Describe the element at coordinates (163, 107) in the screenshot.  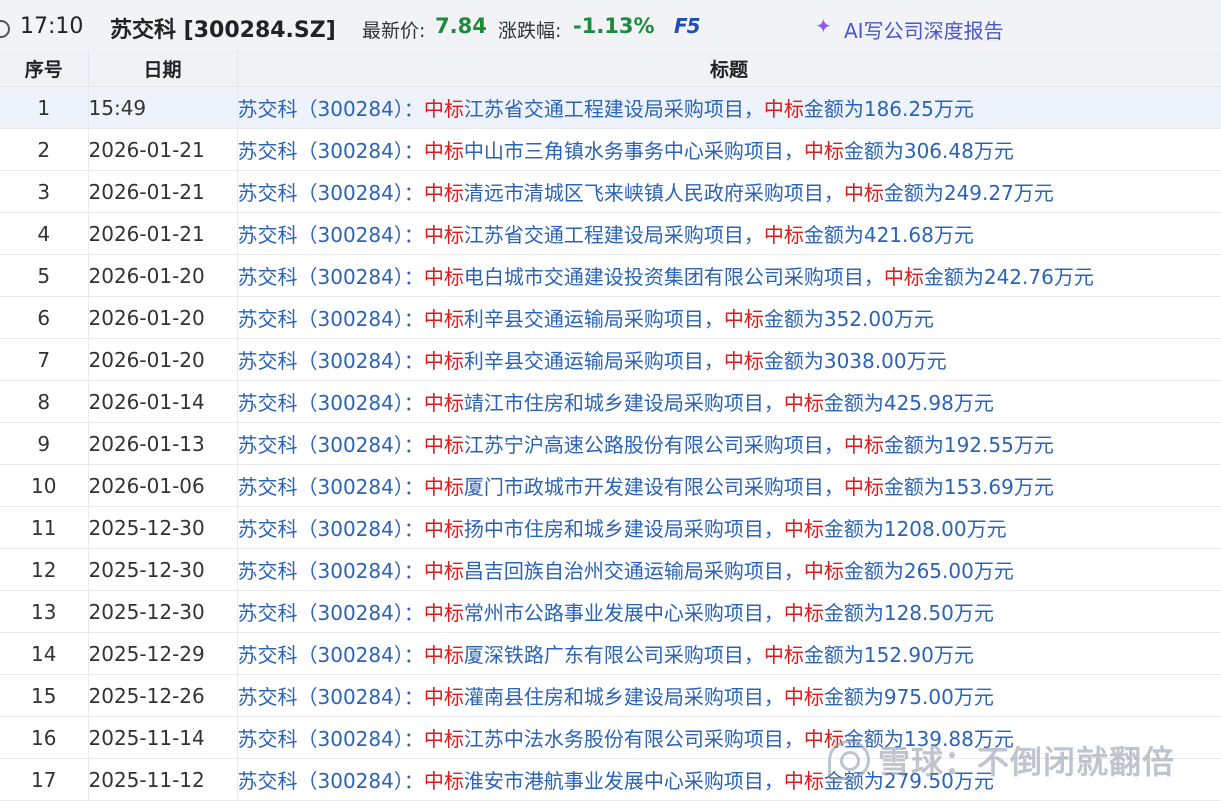
I see `row-date: 15:49` at that location.